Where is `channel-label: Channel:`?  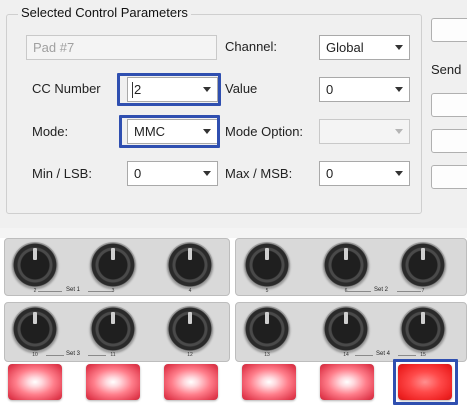 channel-label: Channel: is located at coordinates (251, 46).